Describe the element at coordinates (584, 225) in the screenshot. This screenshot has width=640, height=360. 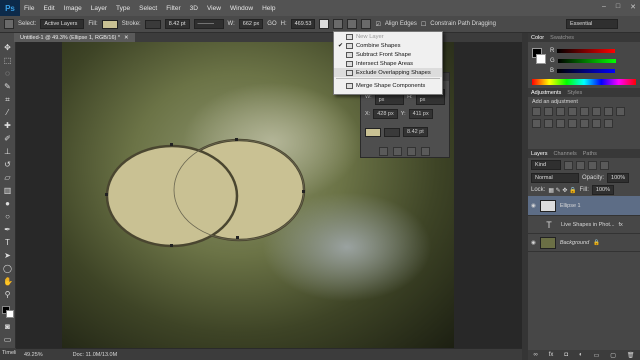
I see `layer-row-text: T Live Shapes in Phot... fx` at that location.